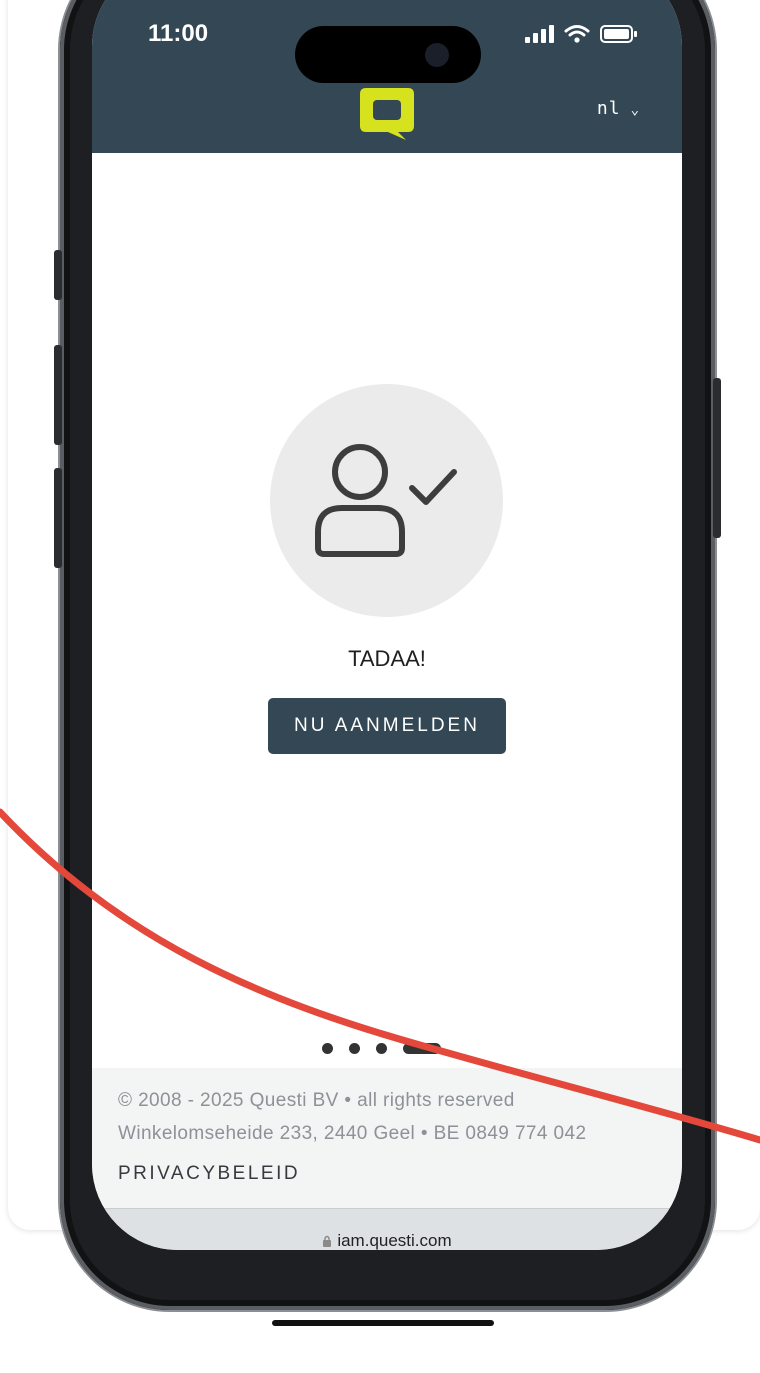 The height and width of the screenshot is (1373, 760). Describe the element at coordinates (388, 54) in the screenshot. I see `dynamic-island` at that location.